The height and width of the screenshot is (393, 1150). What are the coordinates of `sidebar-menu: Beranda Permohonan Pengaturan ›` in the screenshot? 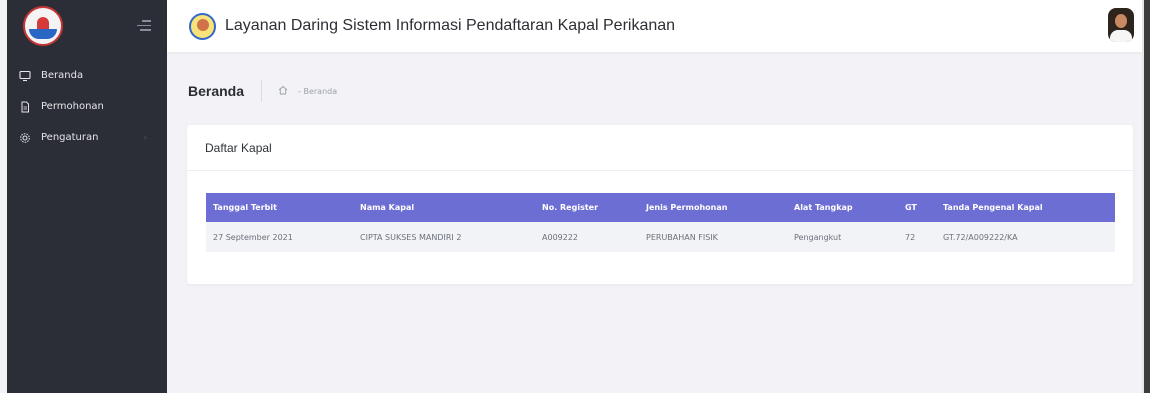 It's located at (87, 106).